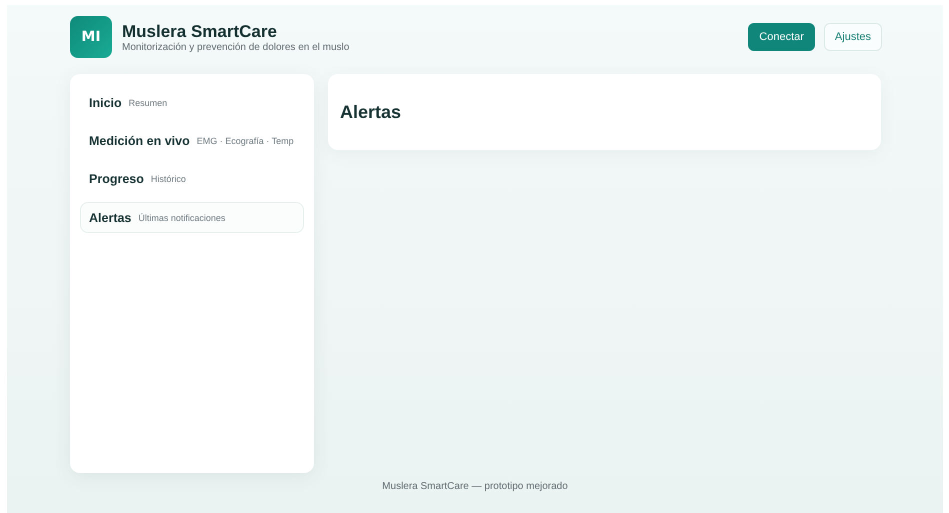 The height and width of the screenshot is (513, 949). What do you see at coordinates (245, 141) in the screenshot?
I see `nav-hint: EMG · Ecografía · Temp` at bounding box center [245, 141].